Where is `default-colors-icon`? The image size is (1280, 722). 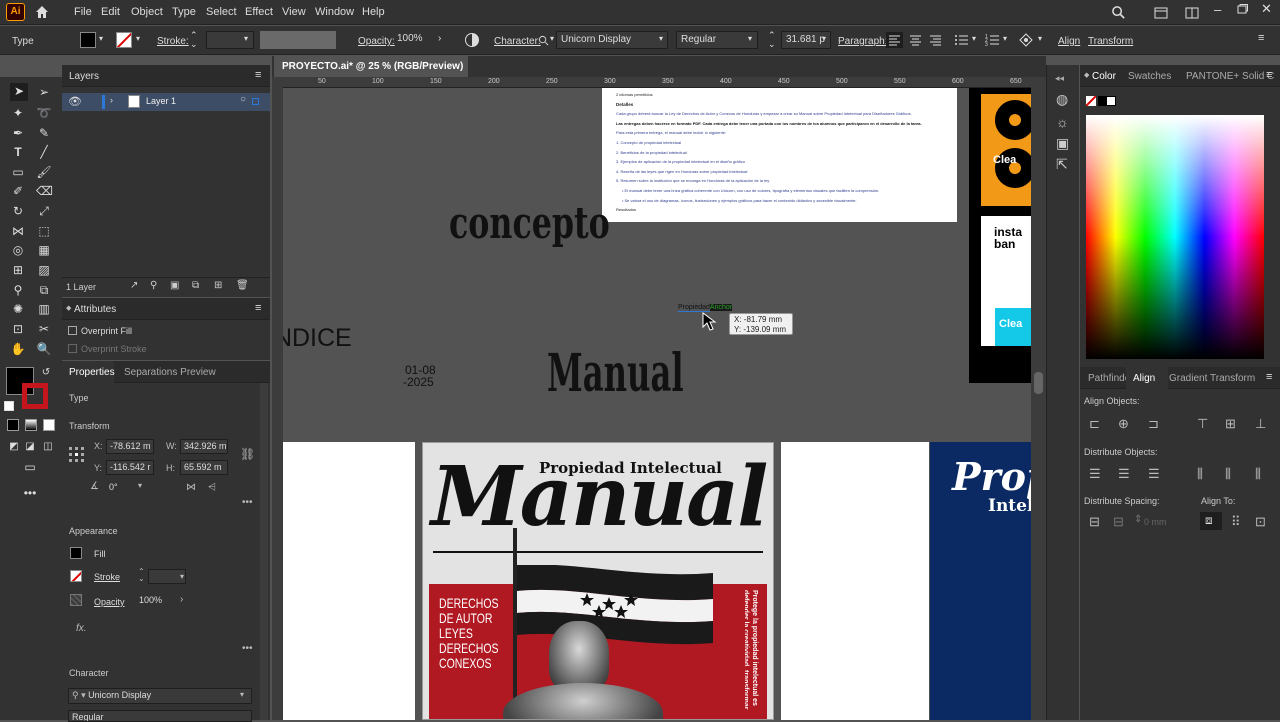 default-colors-icon is located at coordinates (9, 406).